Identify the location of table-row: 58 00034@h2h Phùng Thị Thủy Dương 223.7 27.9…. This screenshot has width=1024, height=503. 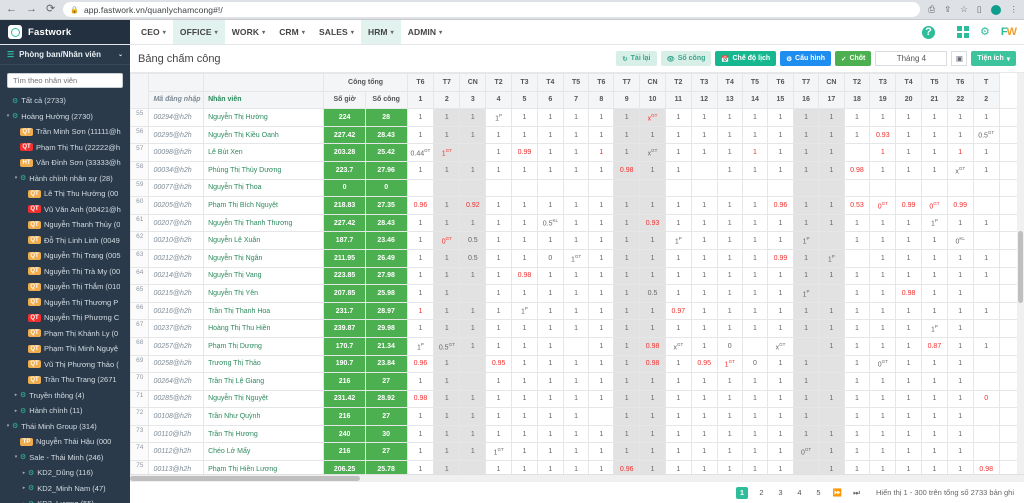
(577, 170).